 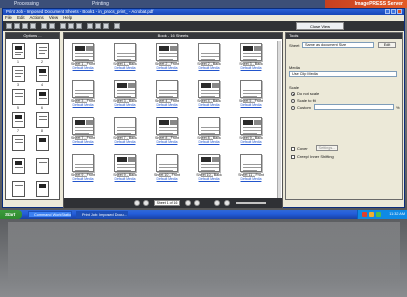 What do you see at coordinates (44, 26) in the screenshot?
I see `undo-icon` at bounding box center [44, 26].